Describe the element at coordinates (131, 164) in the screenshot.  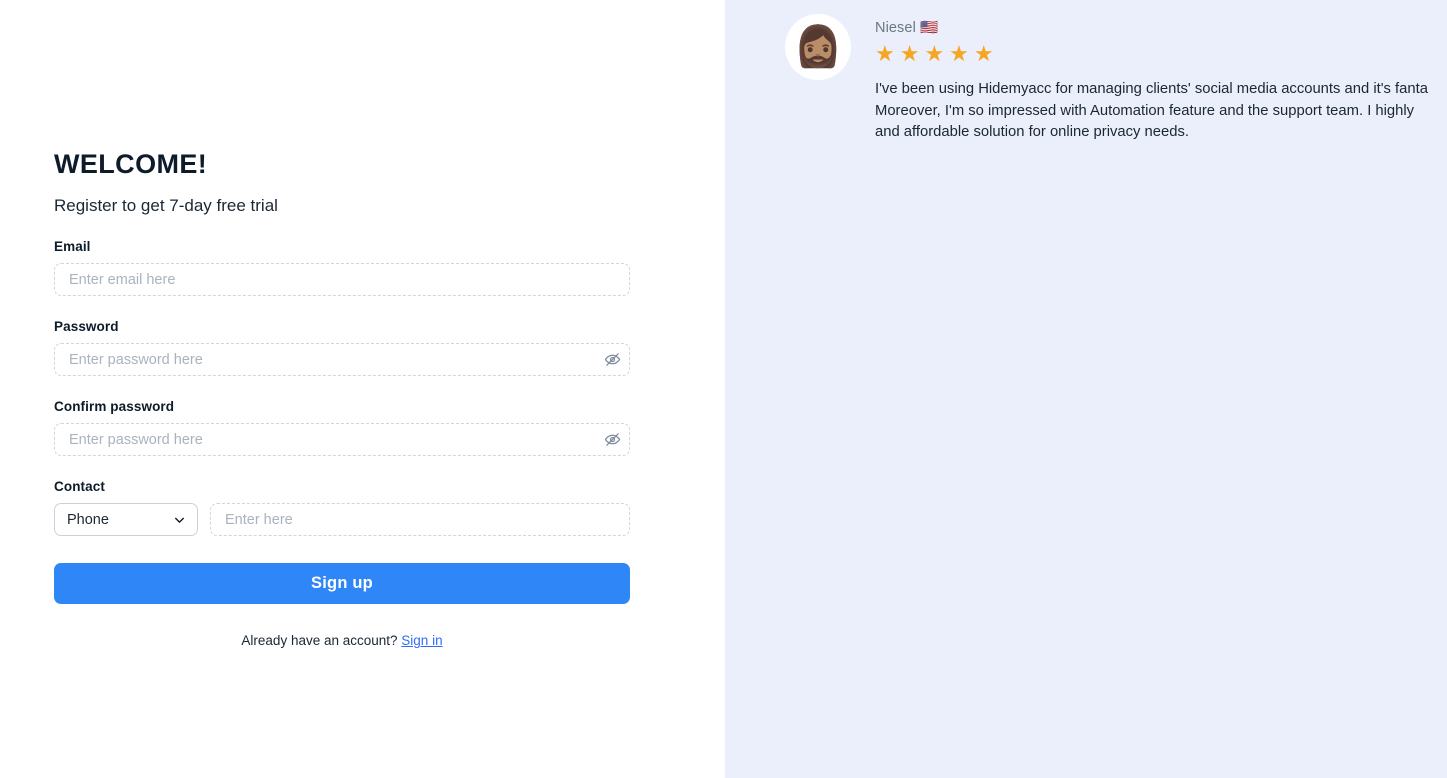
I see `page-title: WELCOME!` at that location.